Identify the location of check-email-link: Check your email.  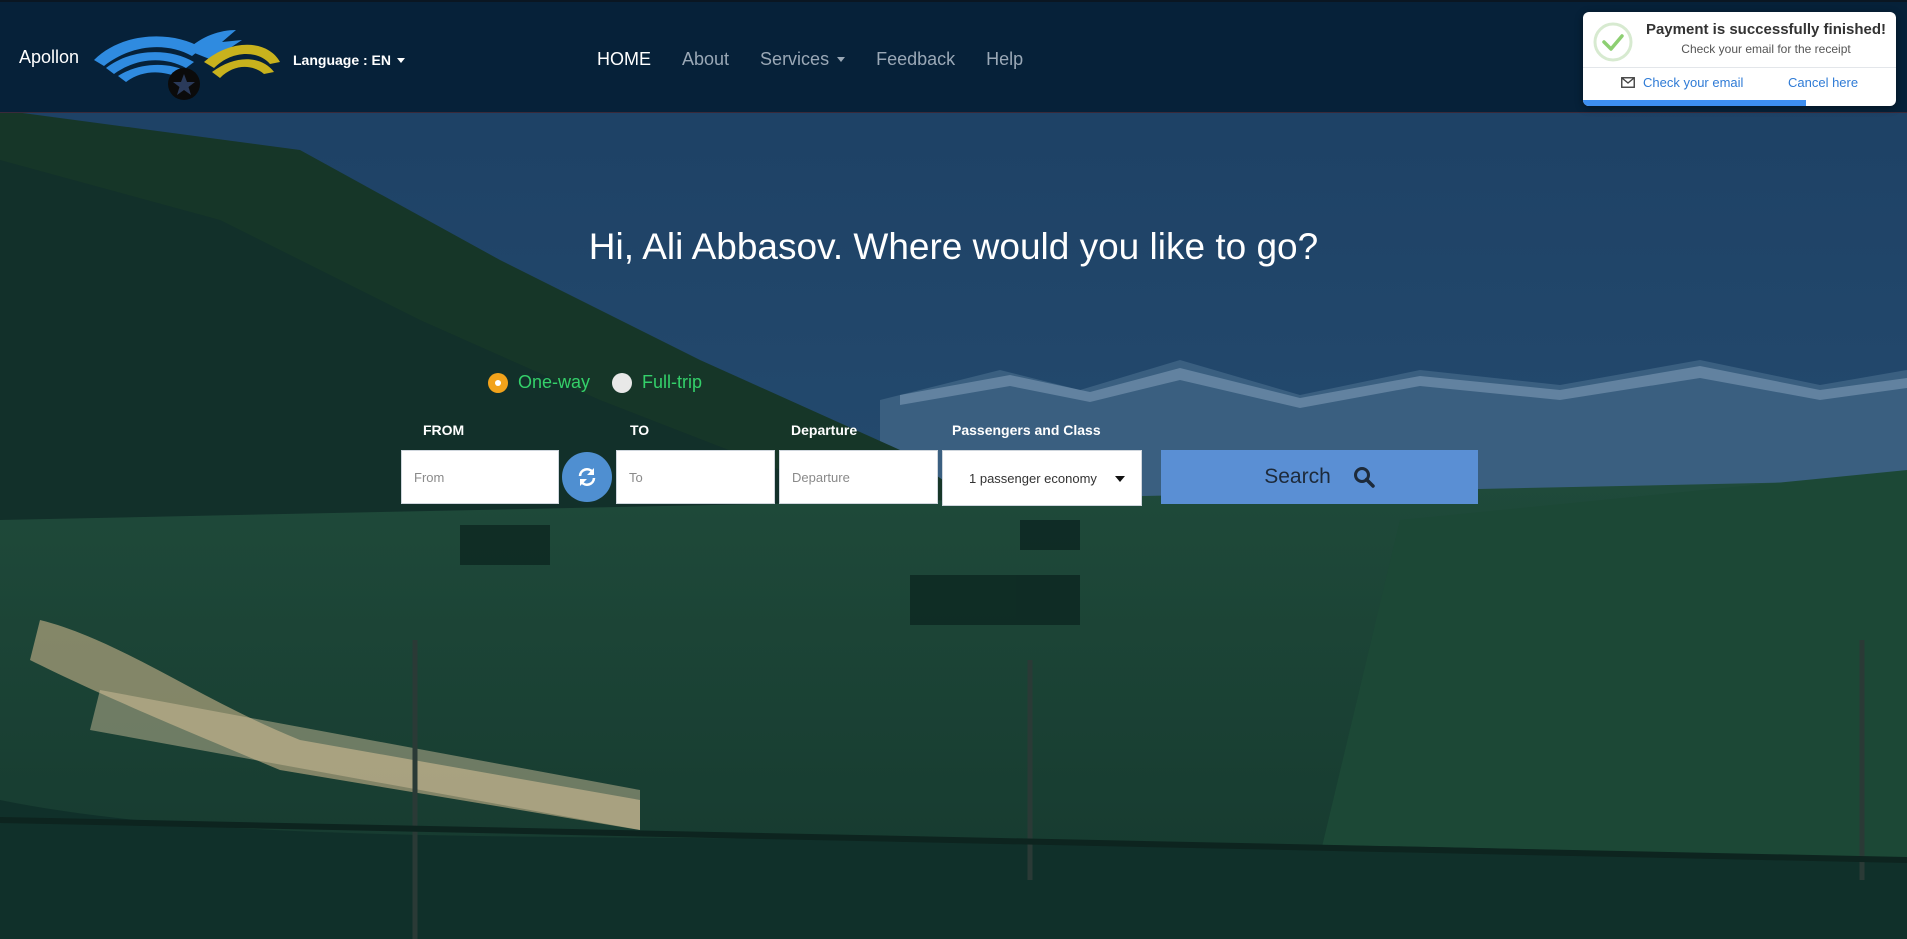
(1682, 82).